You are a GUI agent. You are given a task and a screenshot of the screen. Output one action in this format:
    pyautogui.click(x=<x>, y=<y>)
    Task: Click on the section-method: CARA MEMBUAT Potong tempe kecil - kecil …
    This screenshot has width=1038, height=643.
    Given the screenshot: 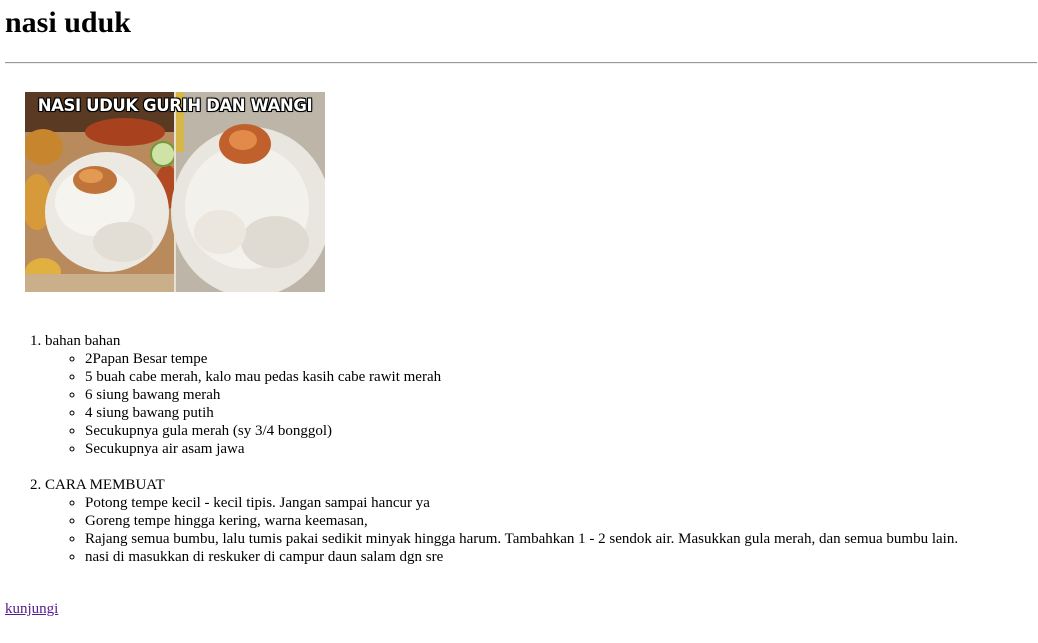 What is the action you would take?
    pyautogui.click(x=539, y=521)
    